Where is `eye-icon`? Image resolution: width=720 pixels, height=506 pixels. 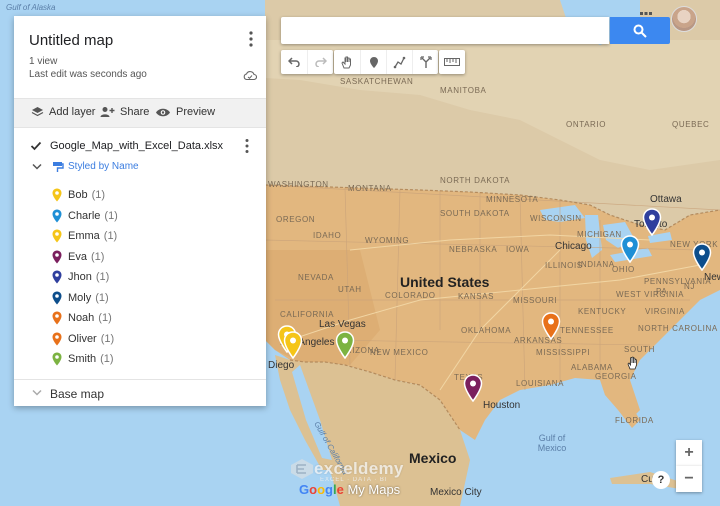
eye-icon is located at coordinates (163, 112).